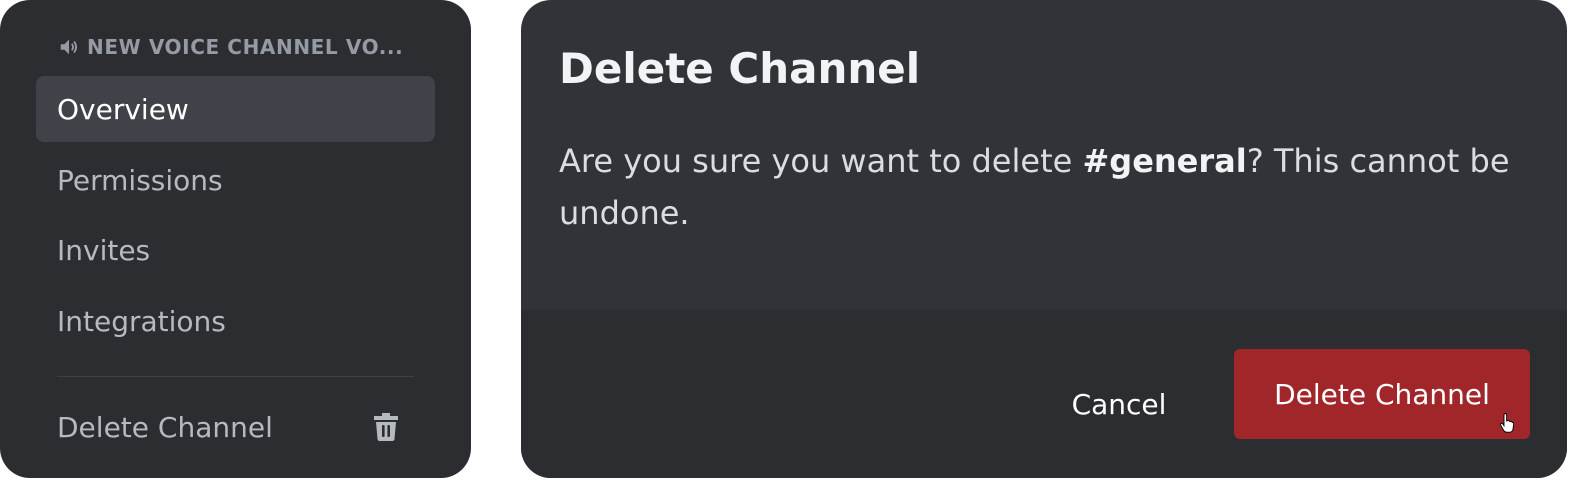 This screenshot has width=1584, height=483. Describe the element at coordinates (235, 109) in the screenshot. I see `sidebar-item-overview: Overview` at that location.